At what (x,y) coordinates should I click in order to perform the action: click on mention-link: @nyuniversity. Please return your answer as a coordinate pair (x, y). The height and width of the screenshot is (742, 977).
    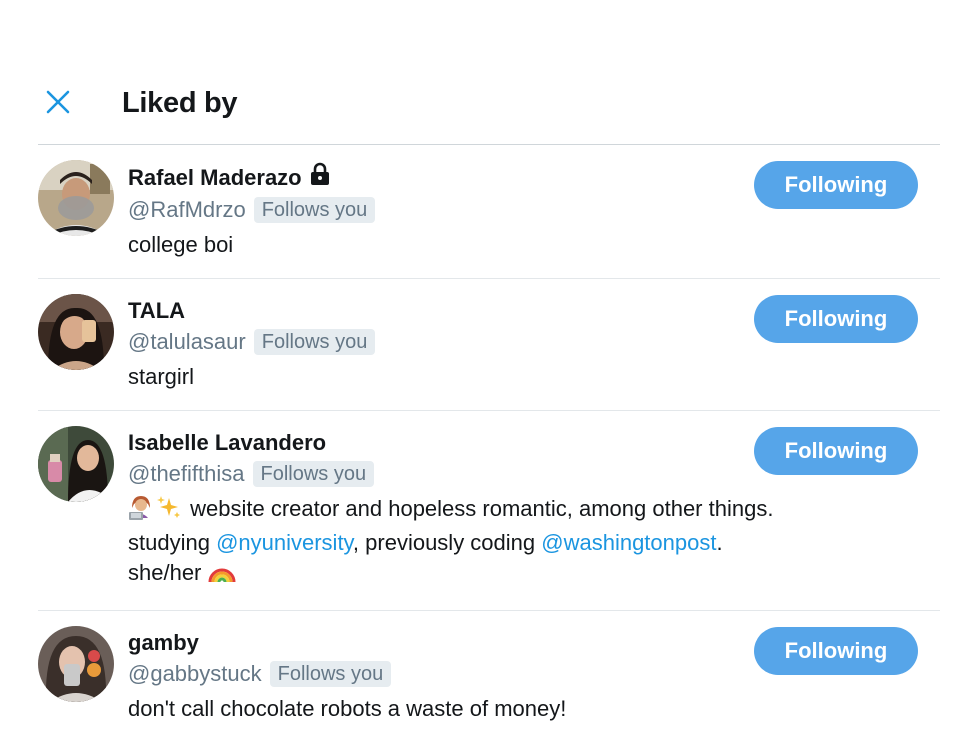
    Looking at the image, I should click on (284, 542).